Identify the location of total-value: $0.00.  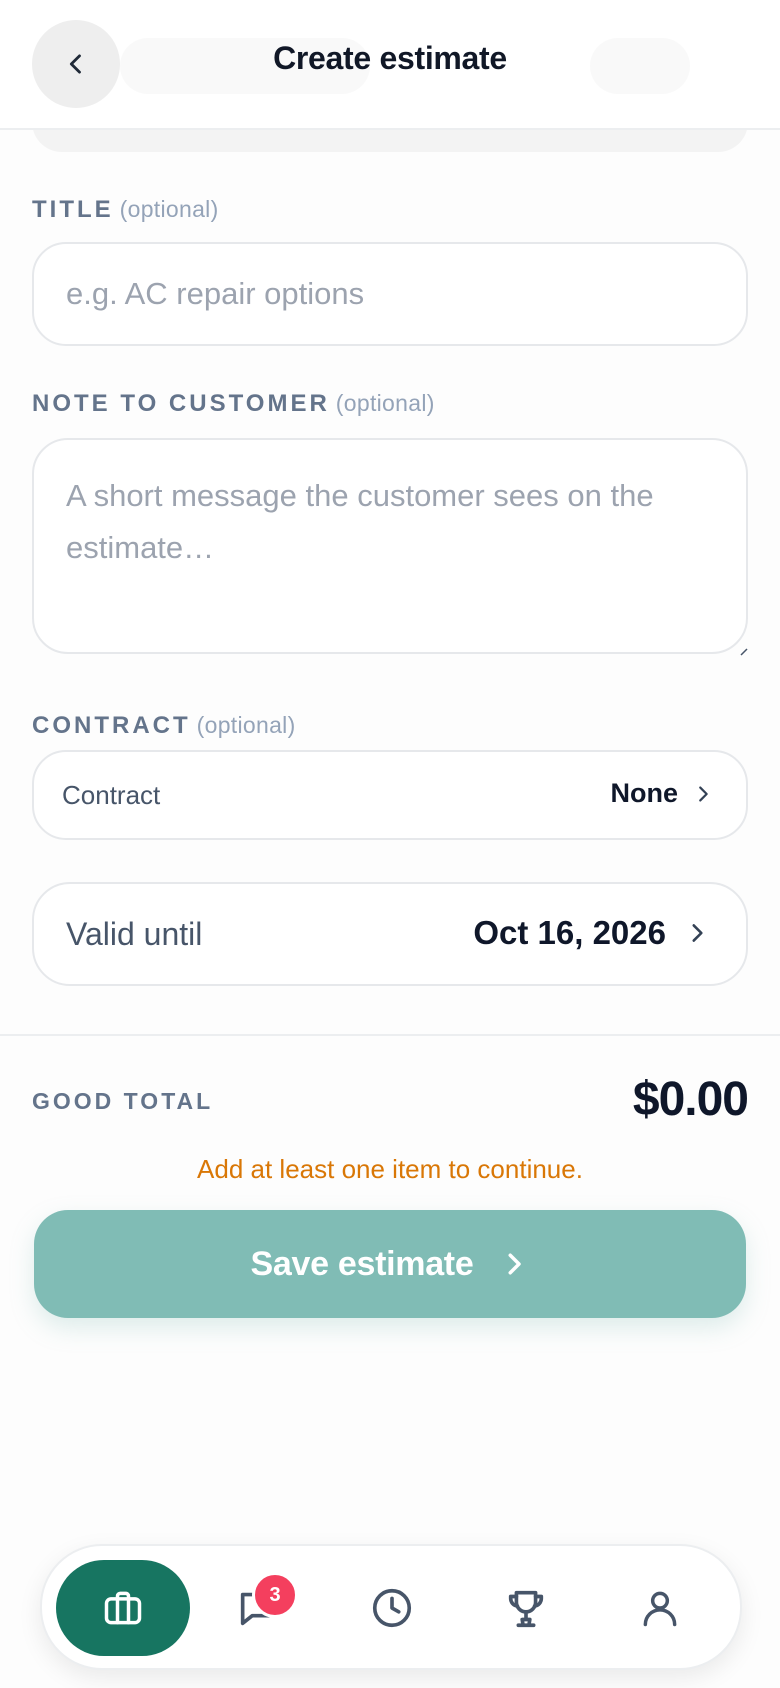
(690, 1099).